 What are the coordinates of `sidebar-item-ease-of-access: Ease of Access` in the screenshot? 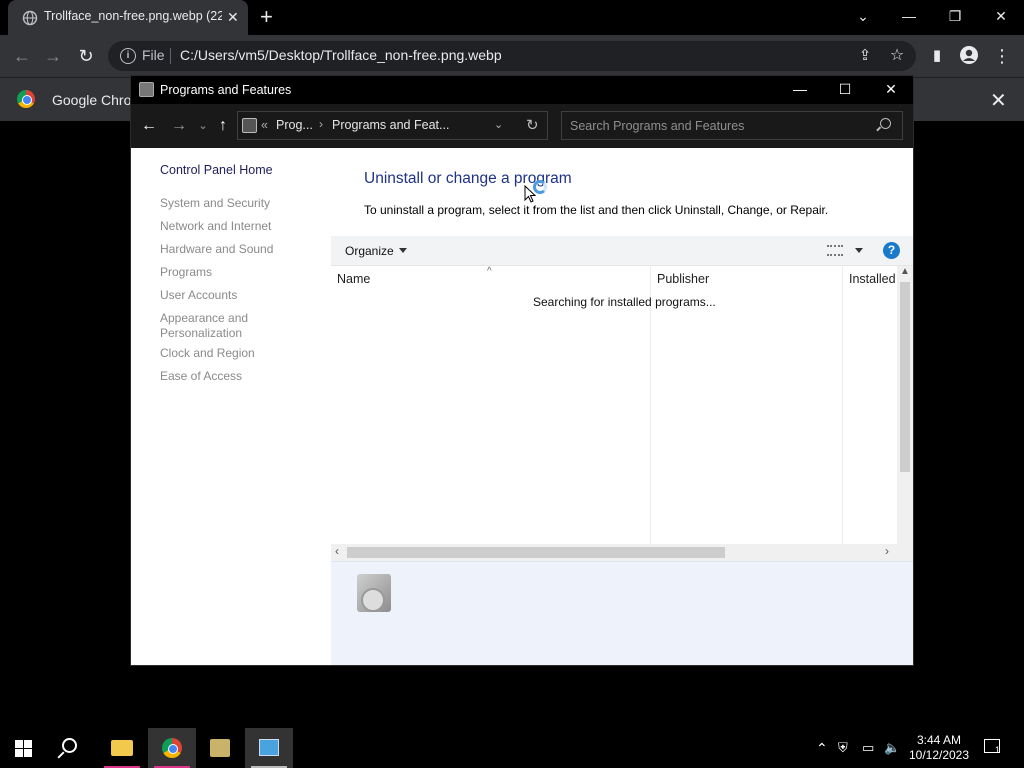 It's located at (230, 376).